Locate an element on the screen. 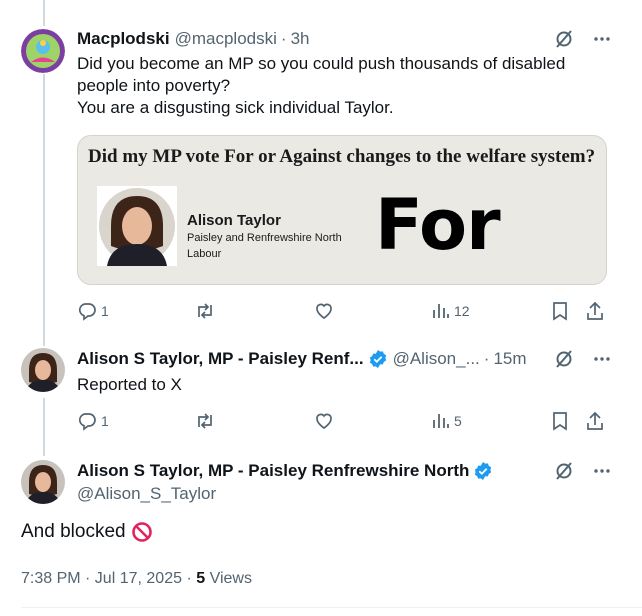 Image resolution: width=642 pixels, height=616 pixels. tweet2-action-bar: 1 5 is located at coordinates (342, 421).